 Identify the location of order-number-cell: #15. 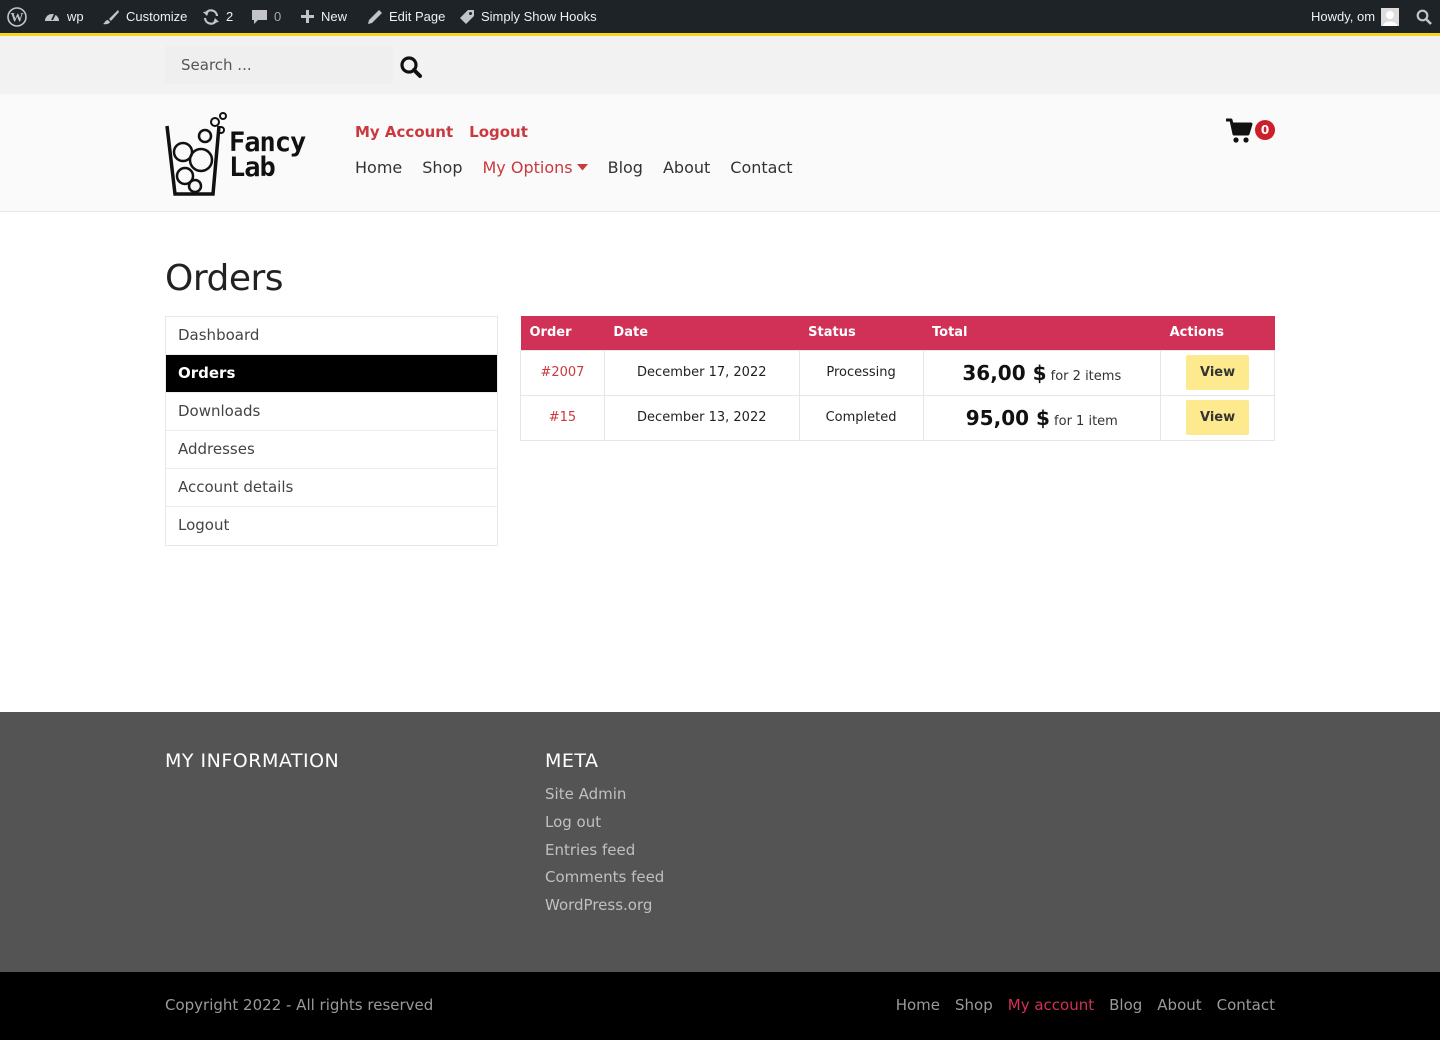
(562, 417).